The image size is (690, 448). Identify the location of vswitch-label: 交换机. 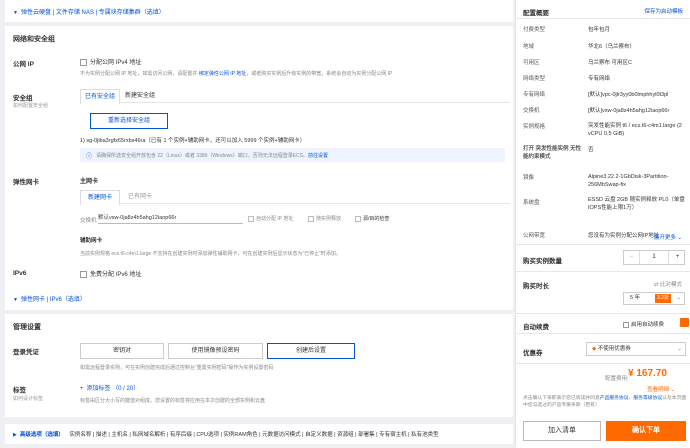
(88, 221).